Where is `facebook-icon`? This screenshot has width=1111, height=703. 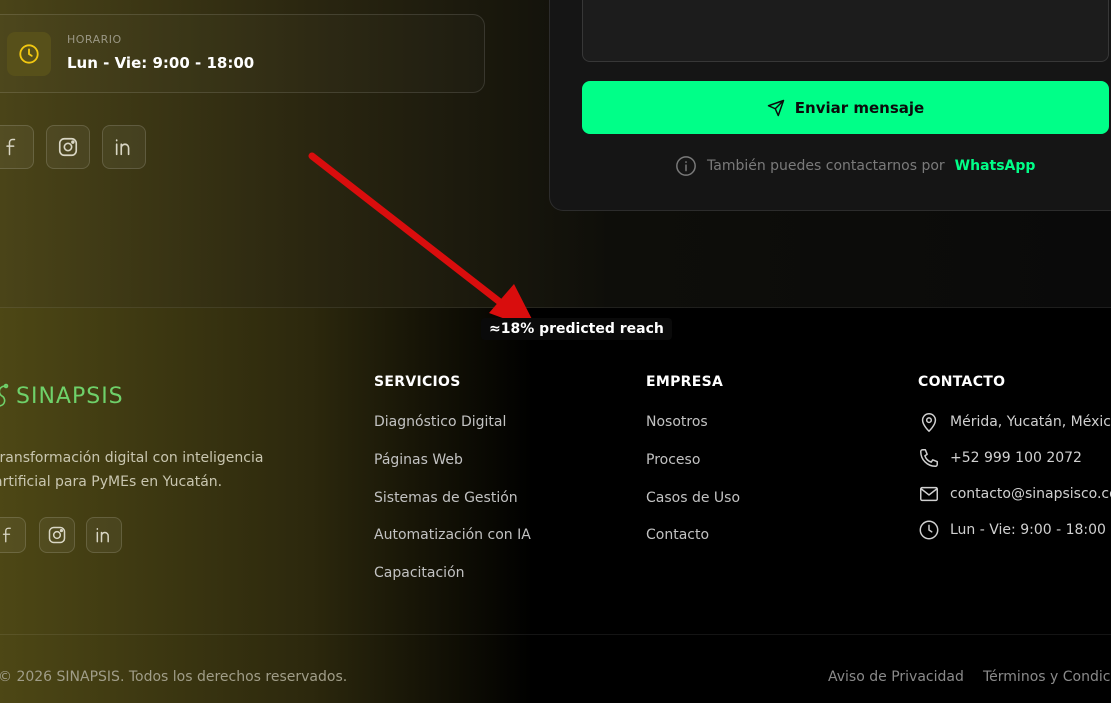
facebook-icon is located at coordinates (6, 535).